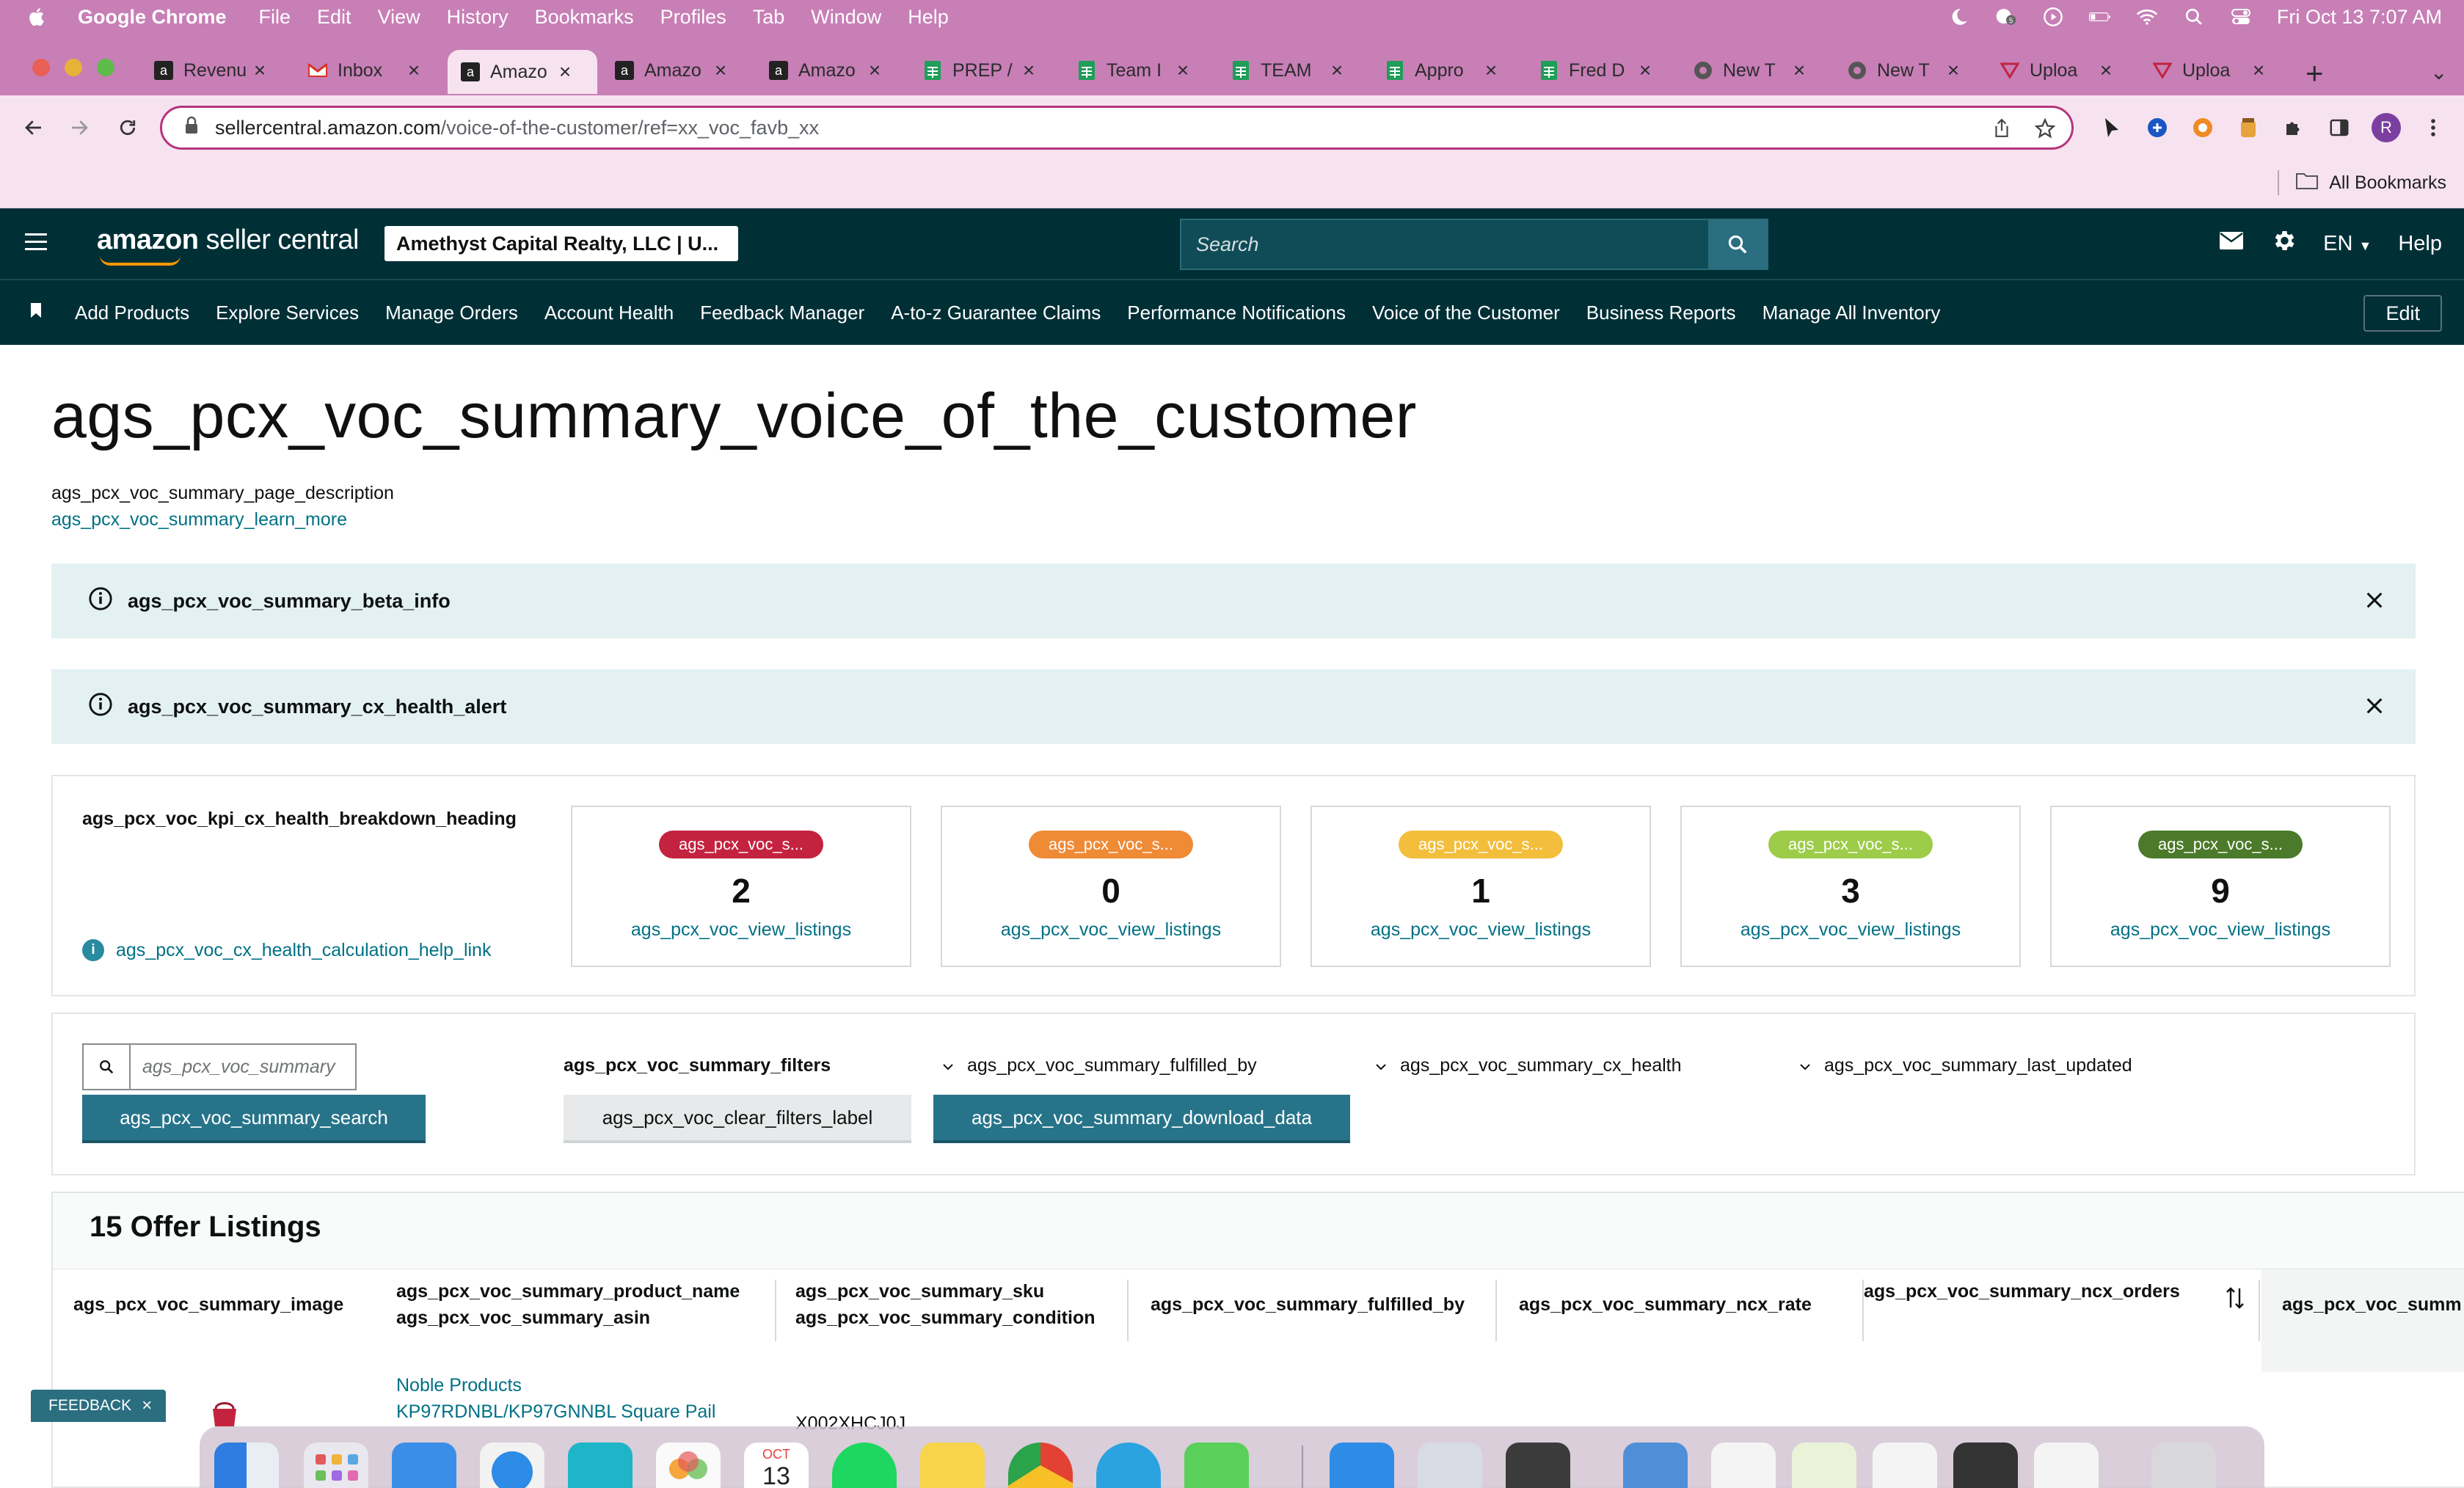  Describe the element at coordinates (2359, 17) in the screenshot. I see `clock: Fri Oct 13 7:07 AM` at that location.